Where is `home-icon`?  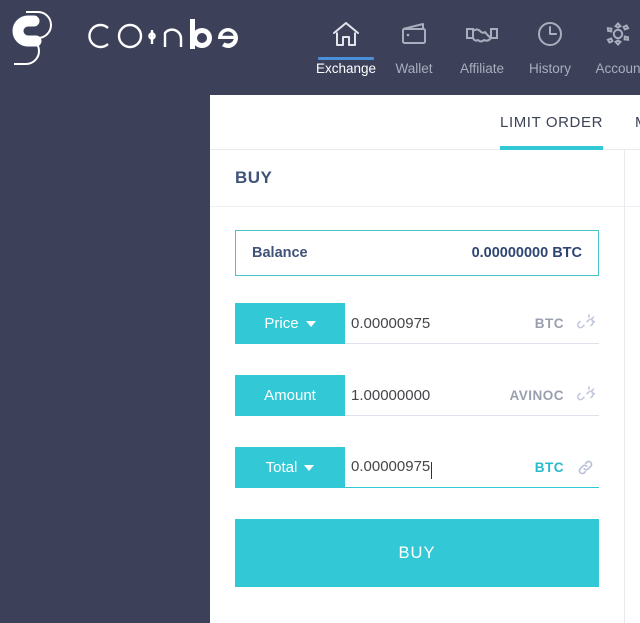 home-icon is located at coordinates (346, 34).